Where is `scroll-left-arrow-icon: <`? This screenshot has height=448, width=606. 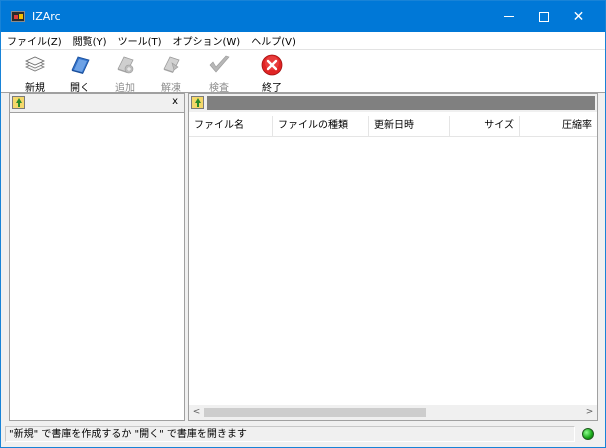 scroll-left-arrow-icon: < is located at coordinates (196, 412).